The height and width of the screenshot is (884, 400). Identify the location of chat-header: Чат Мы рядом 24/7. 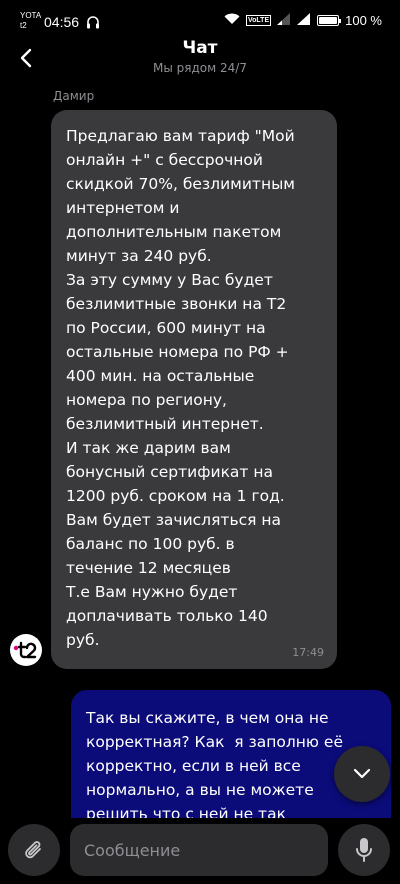
(200, 61).